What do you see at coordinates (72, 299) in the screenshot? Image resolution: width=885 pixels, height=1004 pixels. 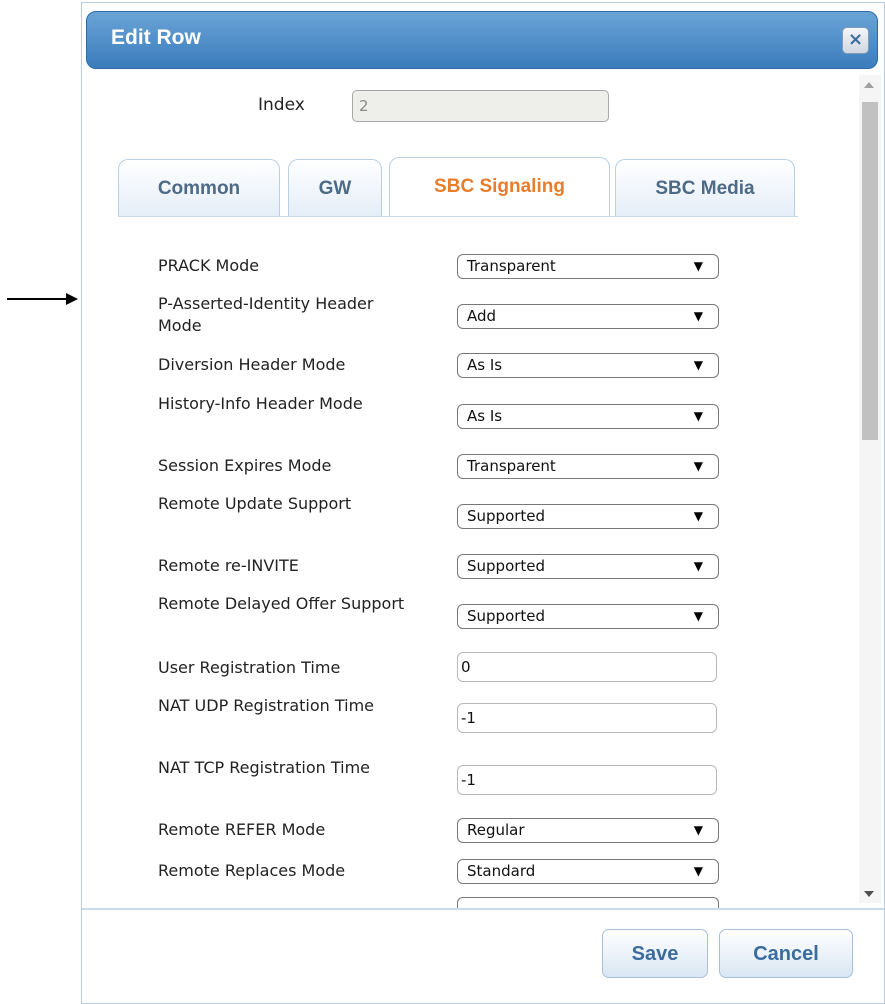 I see `arrow-head-icon` at bounding box center [72, 299].